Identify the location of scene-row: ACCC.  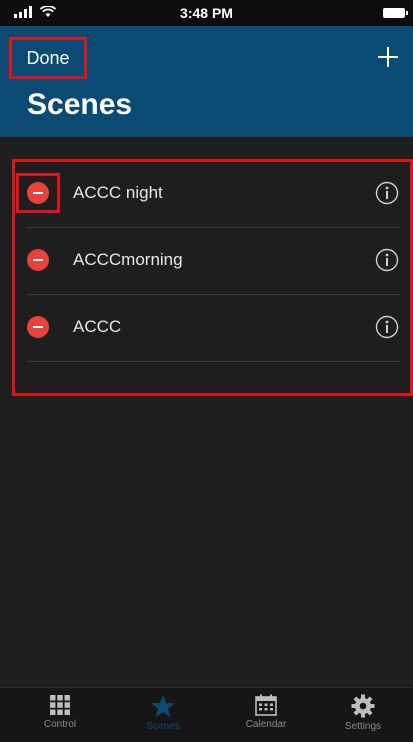
(212, 328).